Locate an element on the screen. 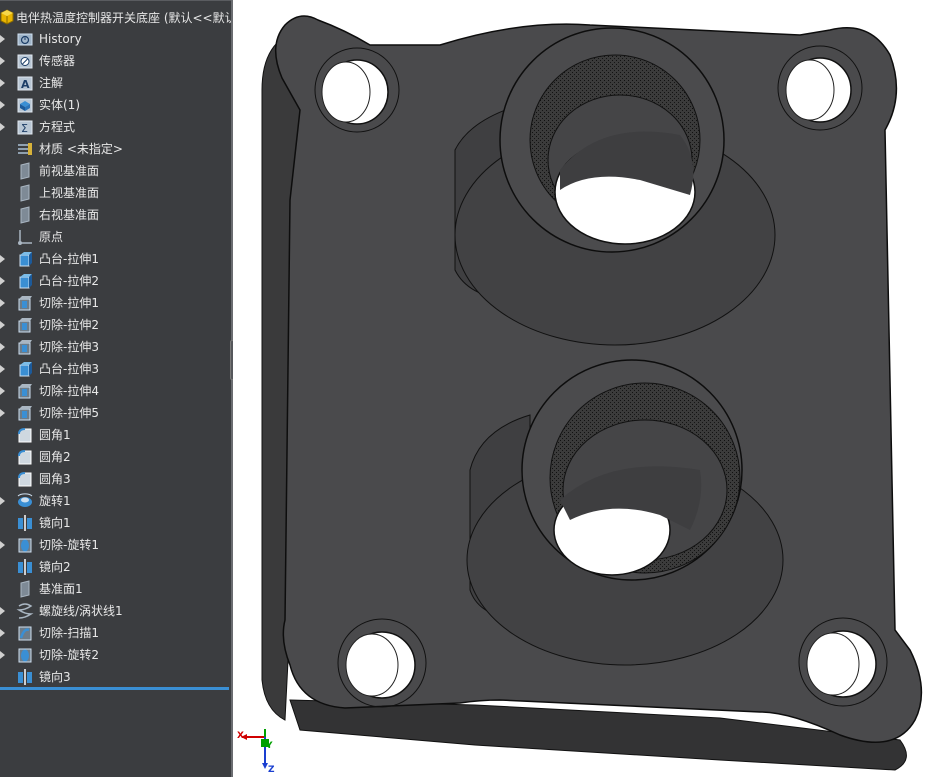 This screenshot has height=777, width=945. triad-x-label: X is located at coordinates (240, 736).